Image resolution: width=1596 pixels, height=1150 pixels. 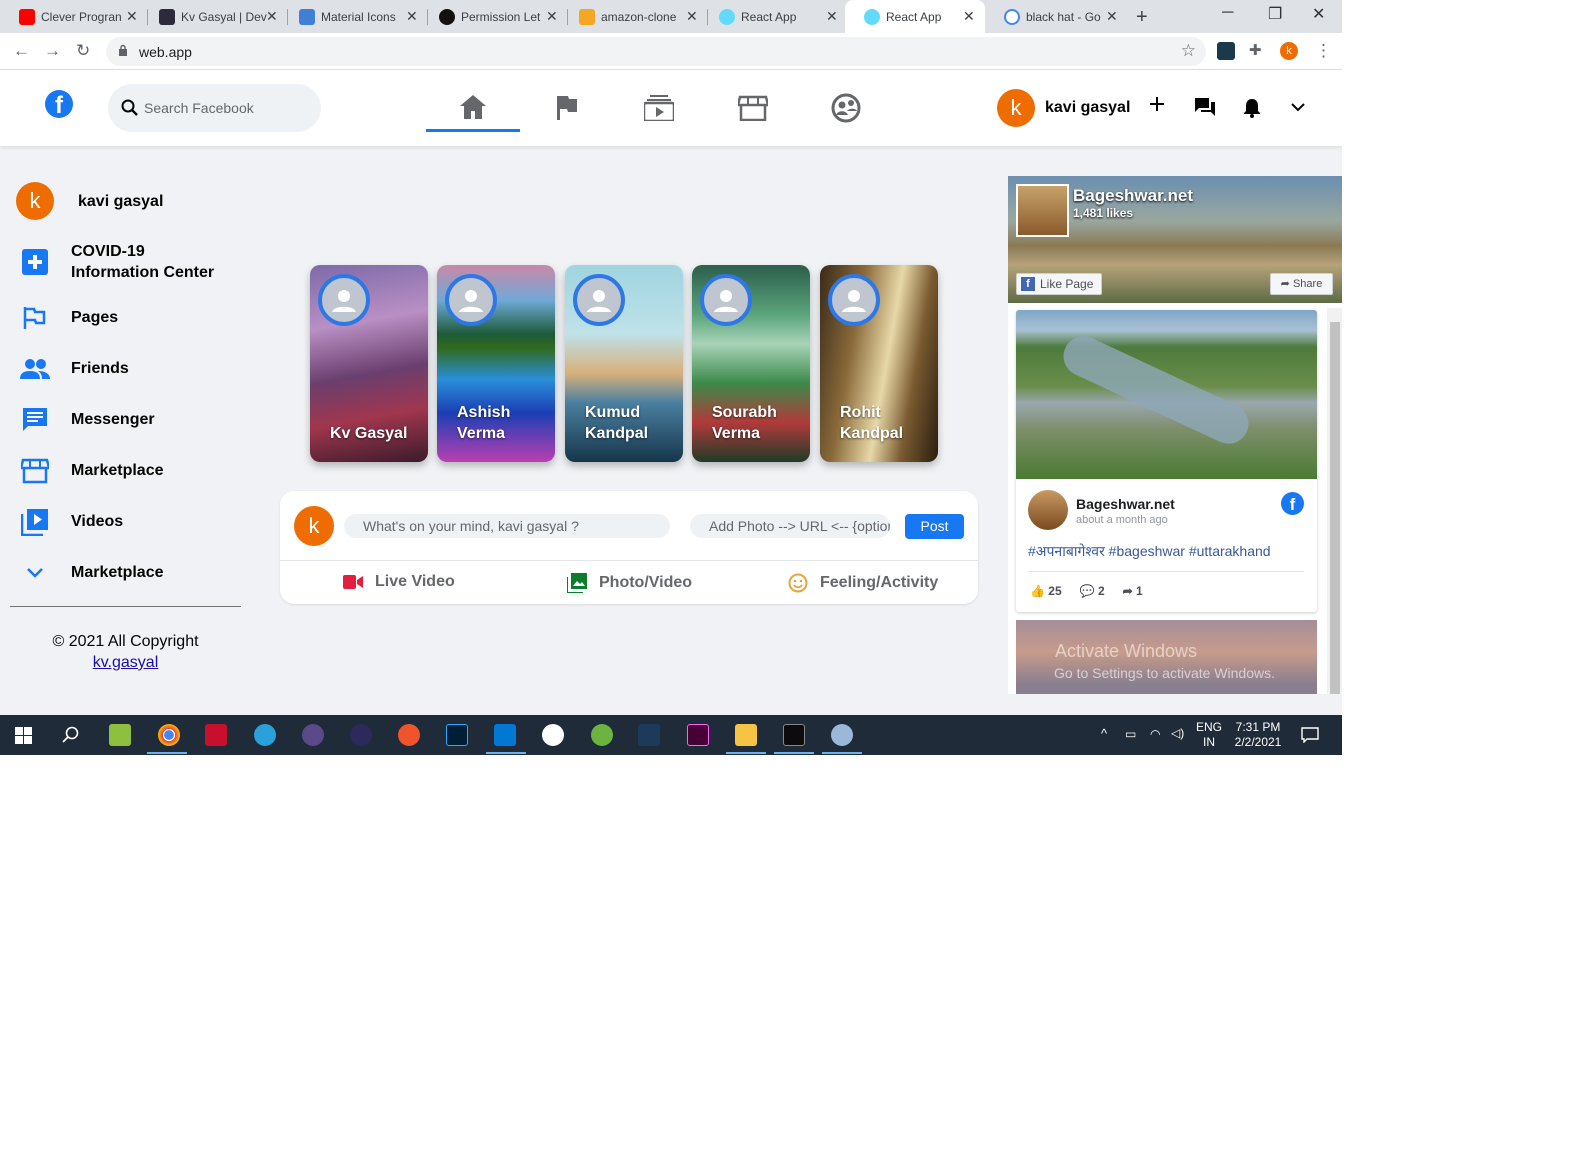 I want to click on new-tab-button: +, so click(x=1142, y=17).